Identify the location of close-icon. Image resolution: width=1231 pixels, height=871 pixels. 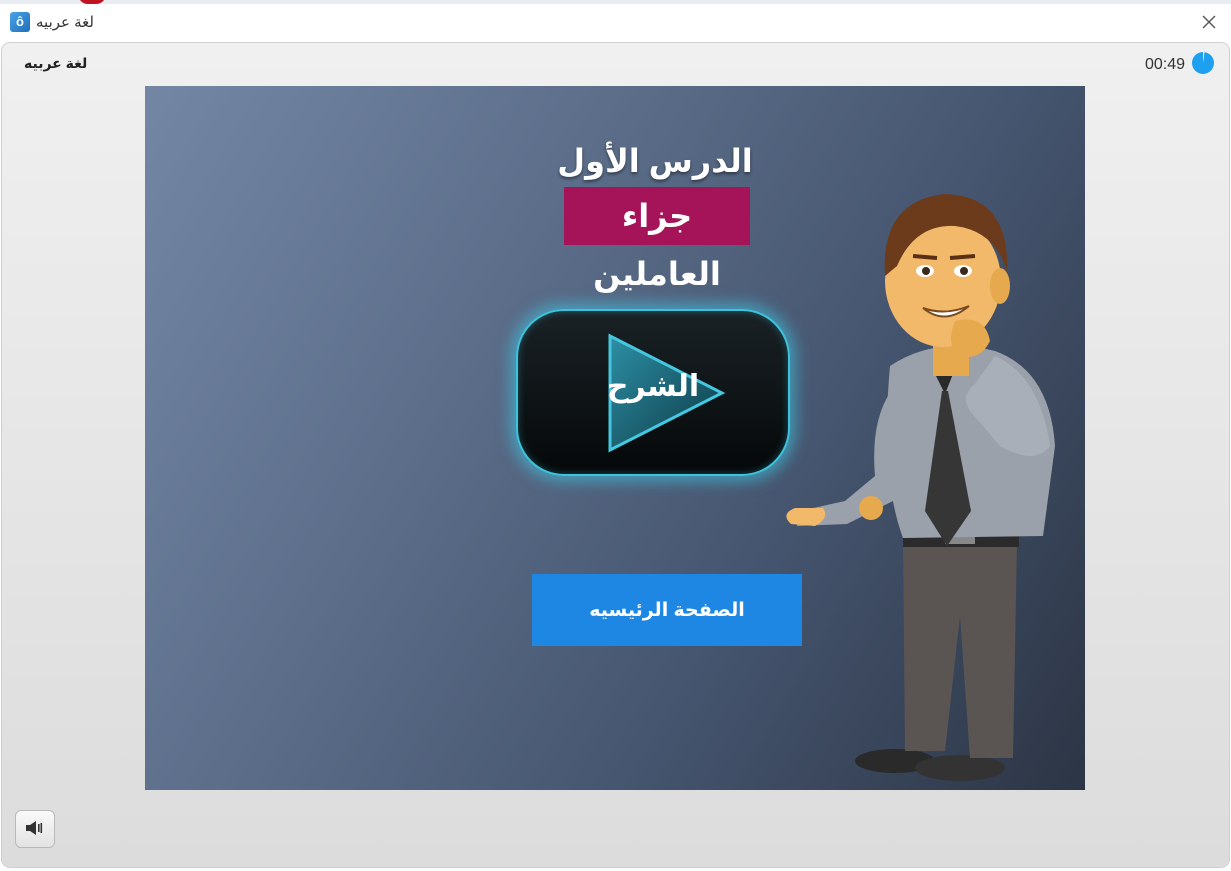
(1209, 22).